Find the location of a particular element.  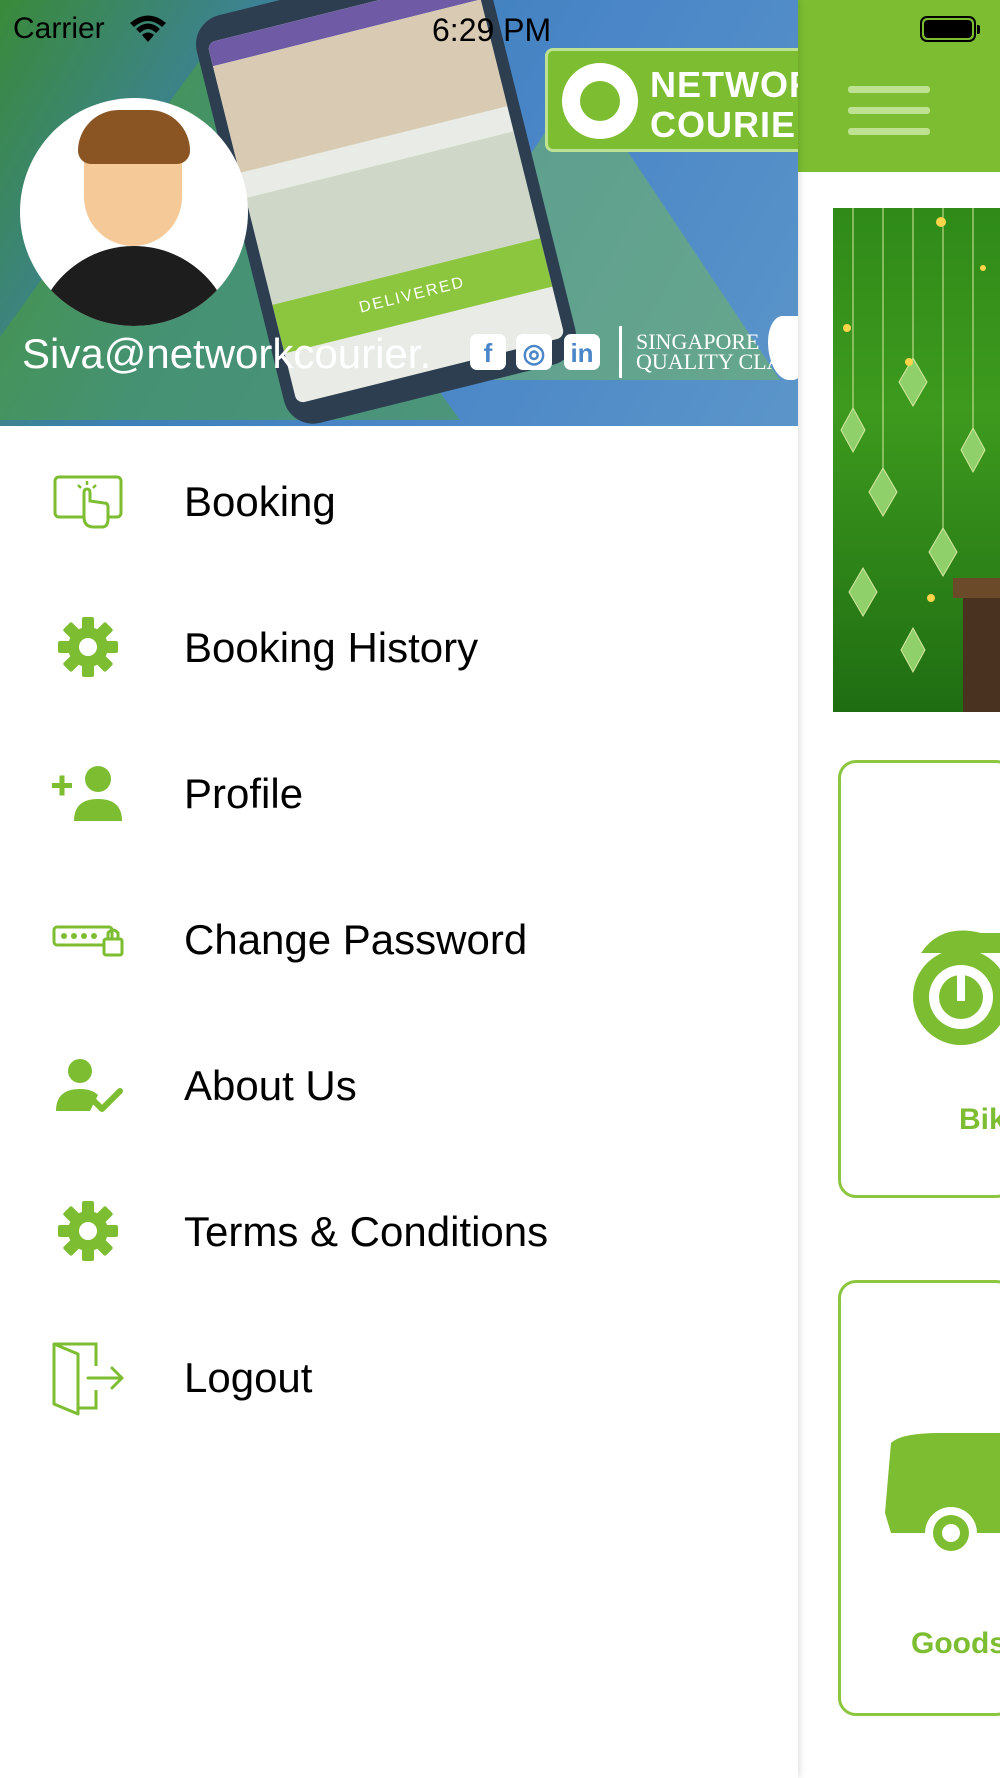

scooter-icon is located at coordinates (956, 987).